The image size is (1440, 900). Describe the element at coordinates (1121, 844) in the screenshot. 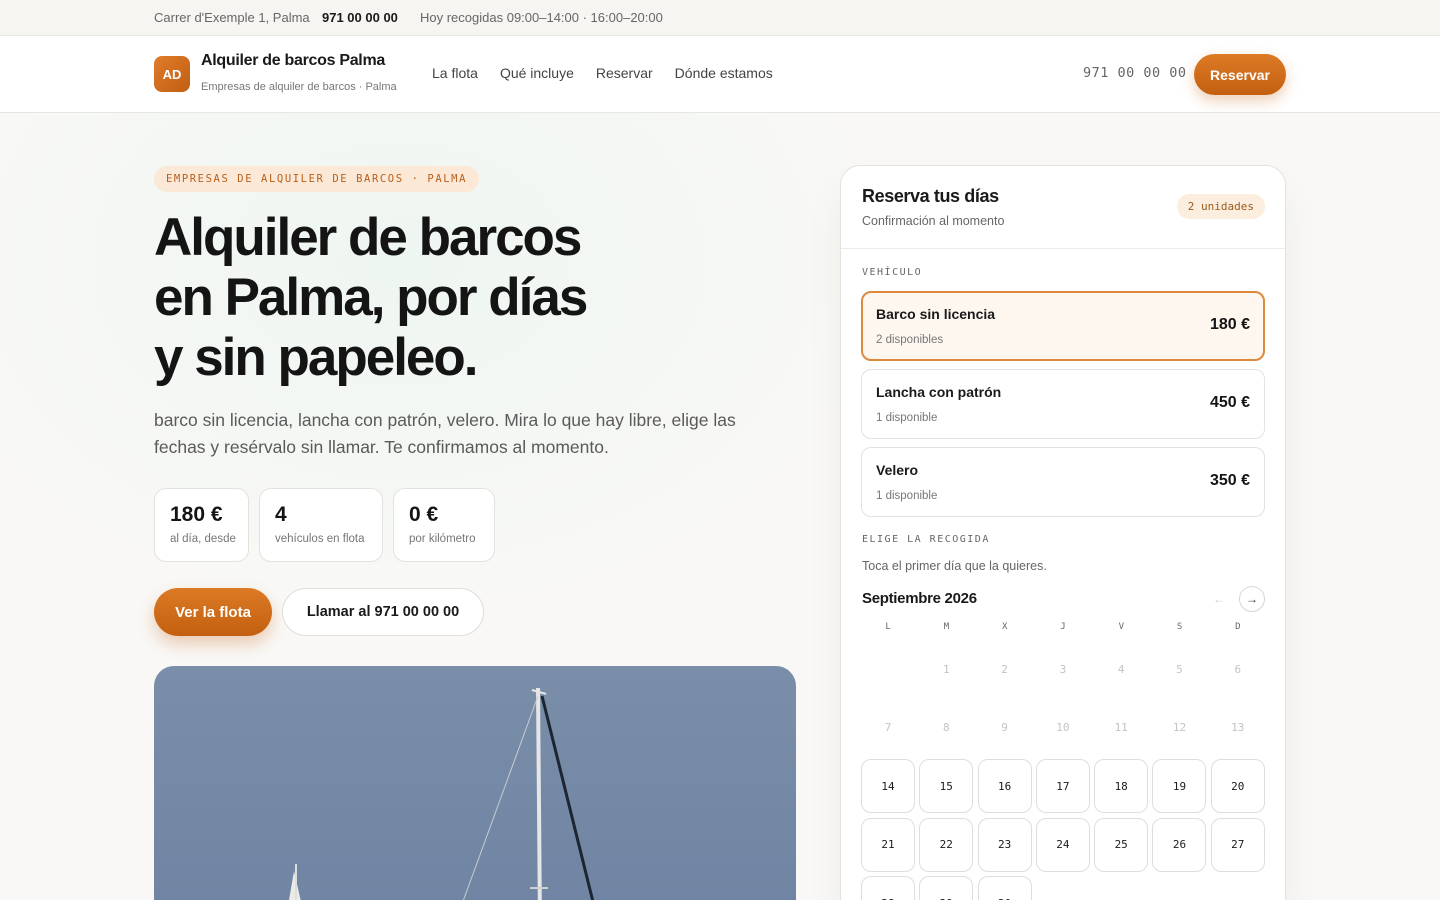

I see `calendar-day: 25` at that location.